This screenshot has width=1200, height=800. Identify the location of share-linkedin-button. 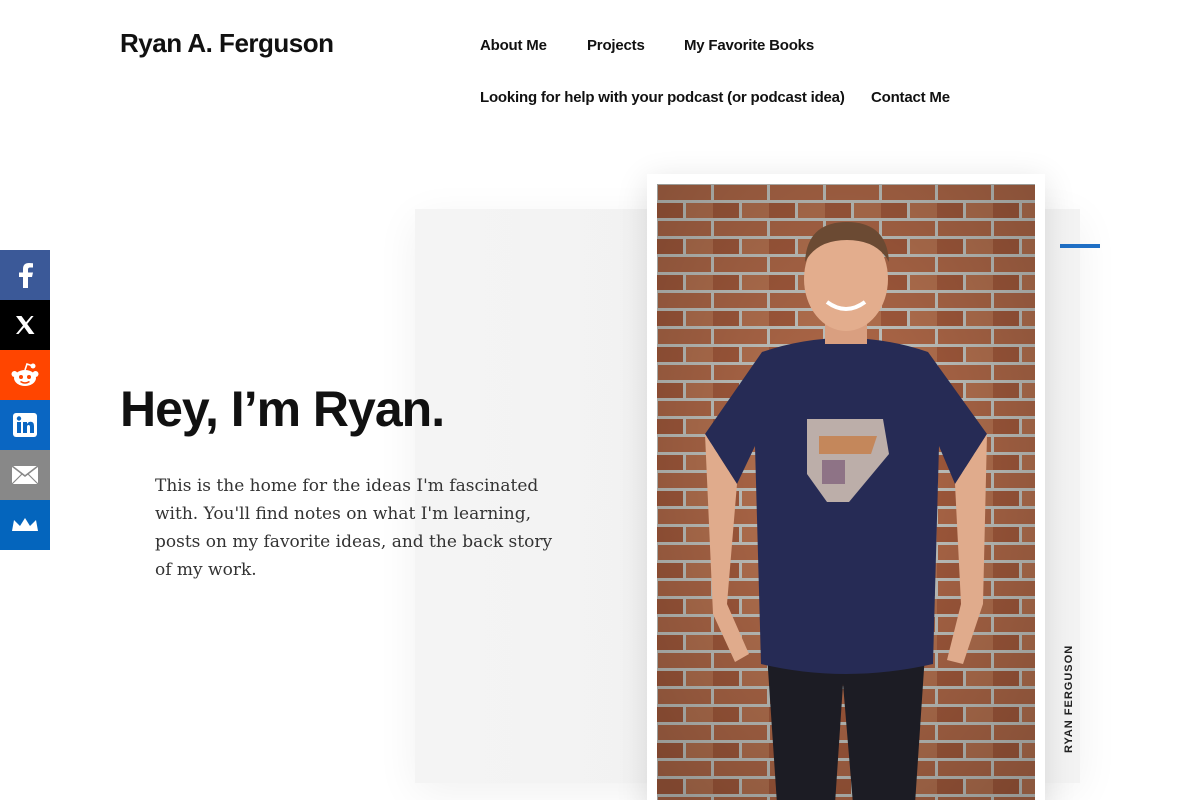
(25, 425).